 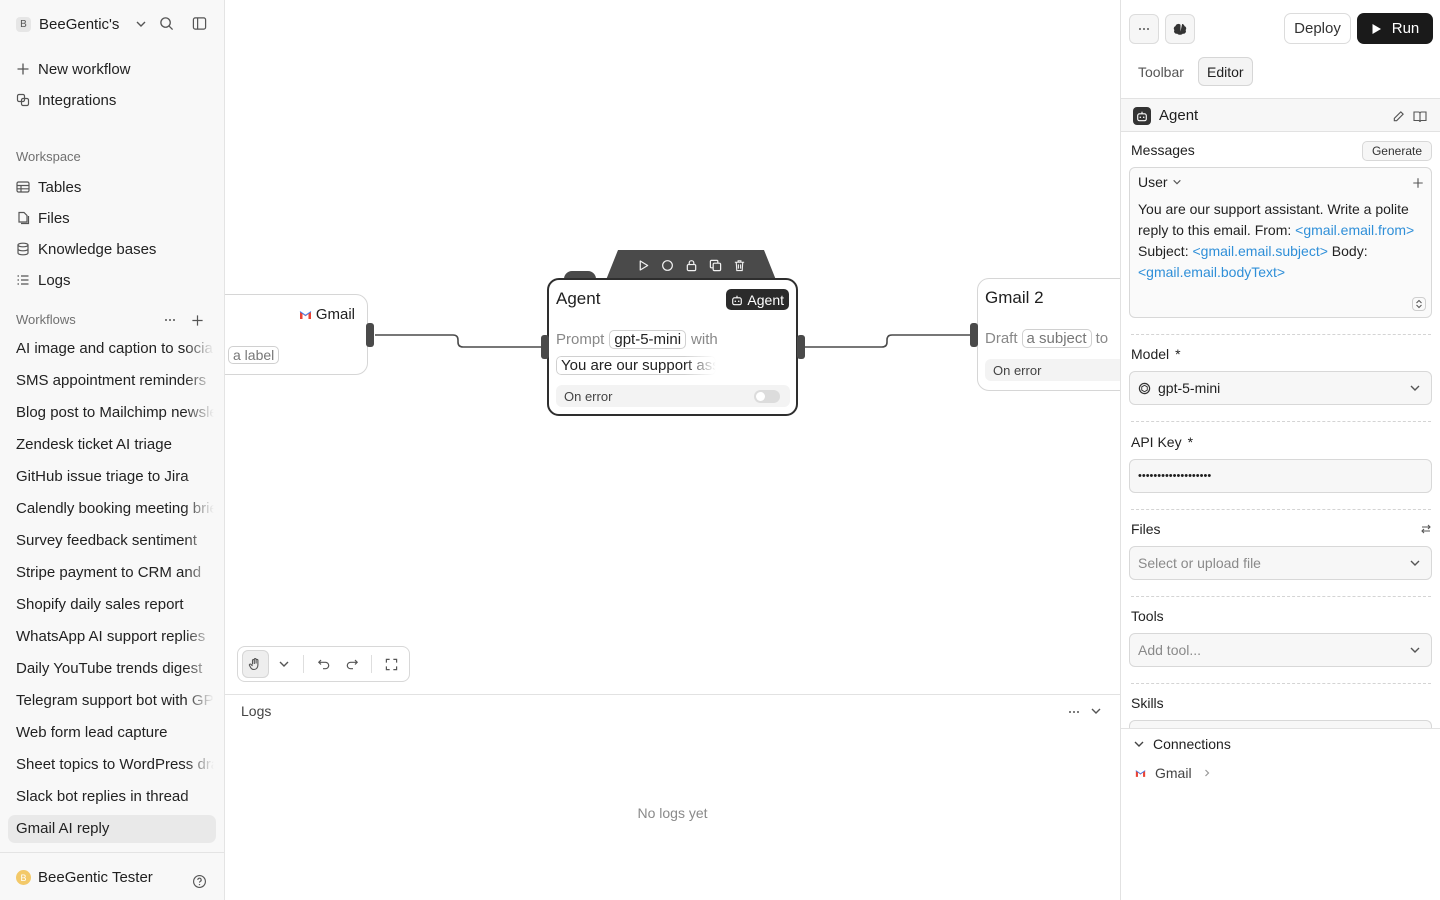 I want to click on label-chip: a label, so click(x=254, y=355).